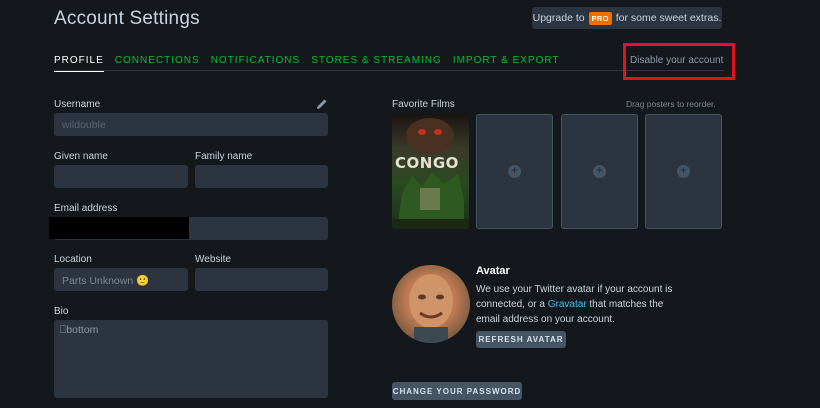 The height and width of the screenshot is (408, 820). I want to click on upgrade-prefix: Upgrade to, so click(558, 18).